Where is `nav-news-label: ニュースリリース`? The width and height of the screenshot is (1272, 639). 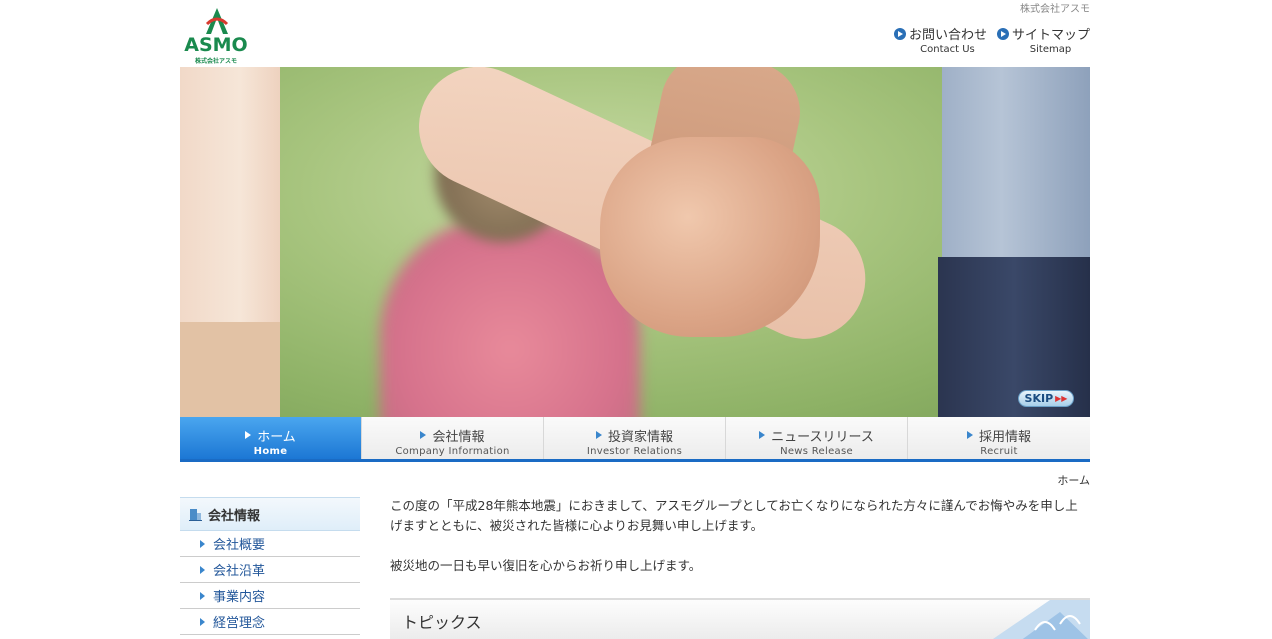 nav-news-label: ニュースリリース is located at coordinates (816, 435).